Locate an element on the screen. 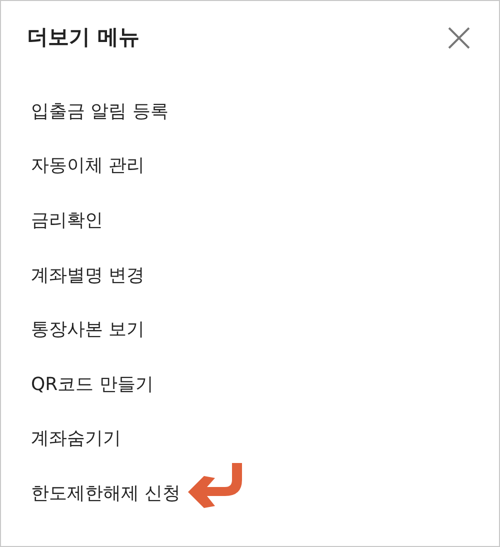 Image resolution: width=500 pixels, height=547 pixels. menu-title: 더보기 메뉴 is located at coordinates (83, 38).